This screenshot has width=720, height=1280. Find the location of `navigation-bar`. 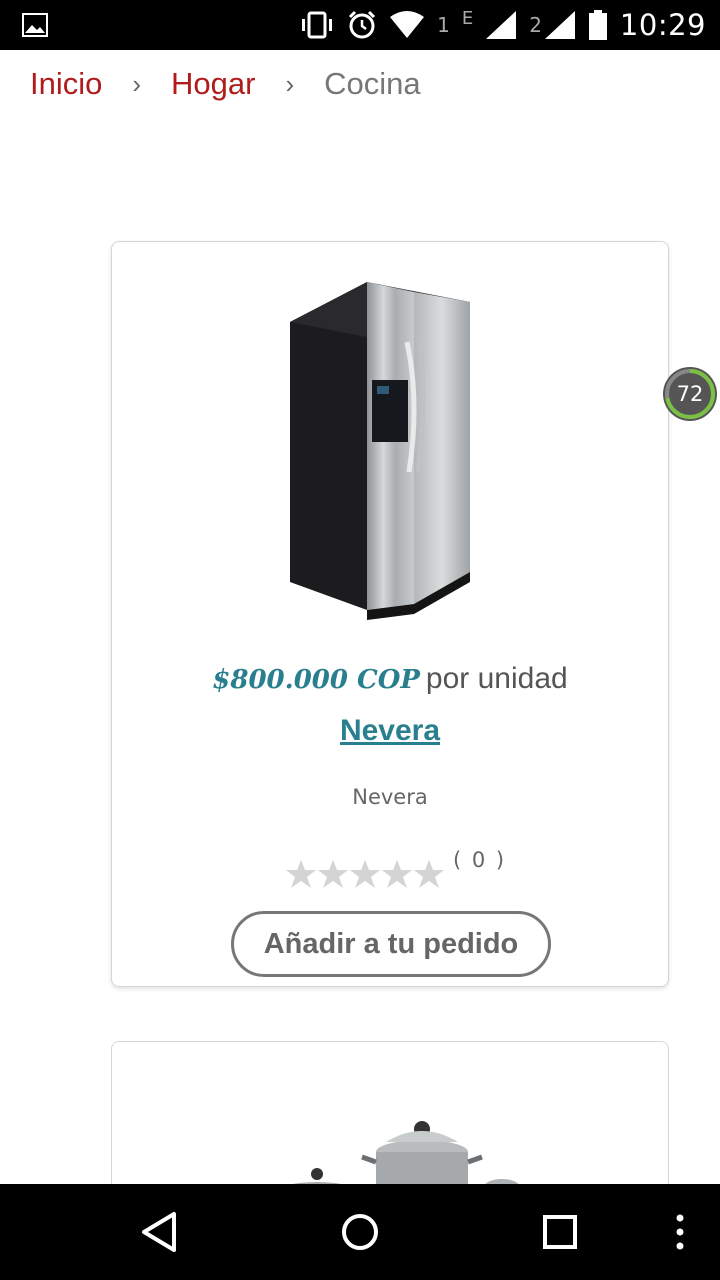

navigation-bar is located at coordinates (360, 1232).